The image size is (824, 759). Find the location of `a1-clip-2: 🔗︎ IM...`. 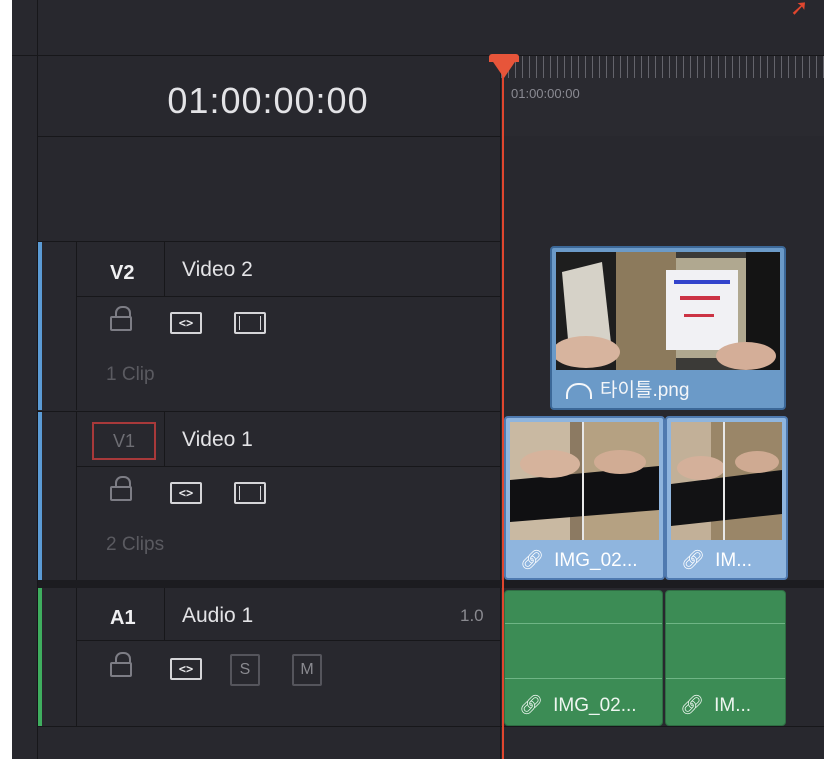

a1-clip-2: 🔗︎ IM... is located at coordinates (725, 658).